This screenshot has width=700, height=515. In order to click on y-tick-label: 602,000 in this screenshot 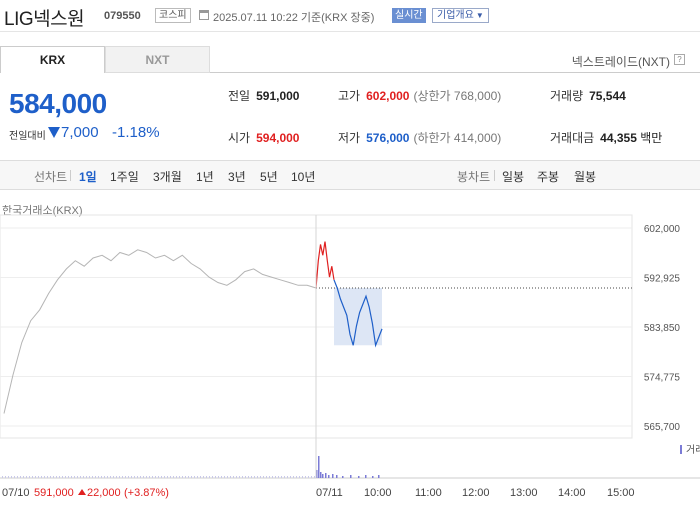, I will do `click(662, 229)`.